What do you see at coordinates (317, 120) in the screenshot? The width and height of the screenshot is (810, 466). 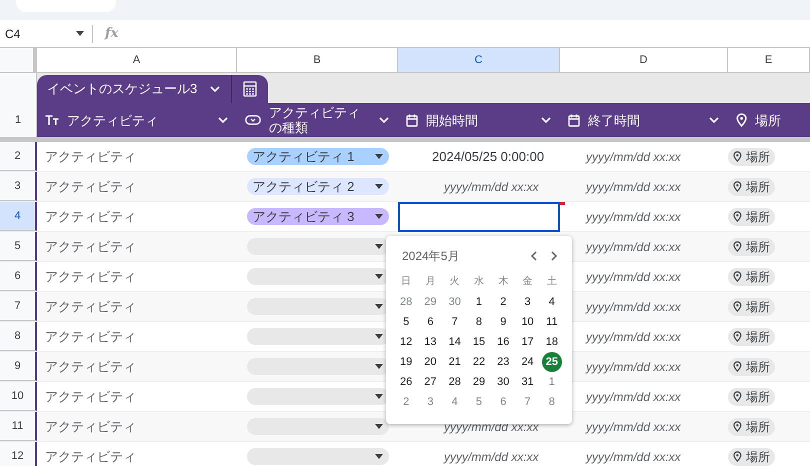 I see `column-field-header: アクティビティの種類` at bounding box center [317, 120].